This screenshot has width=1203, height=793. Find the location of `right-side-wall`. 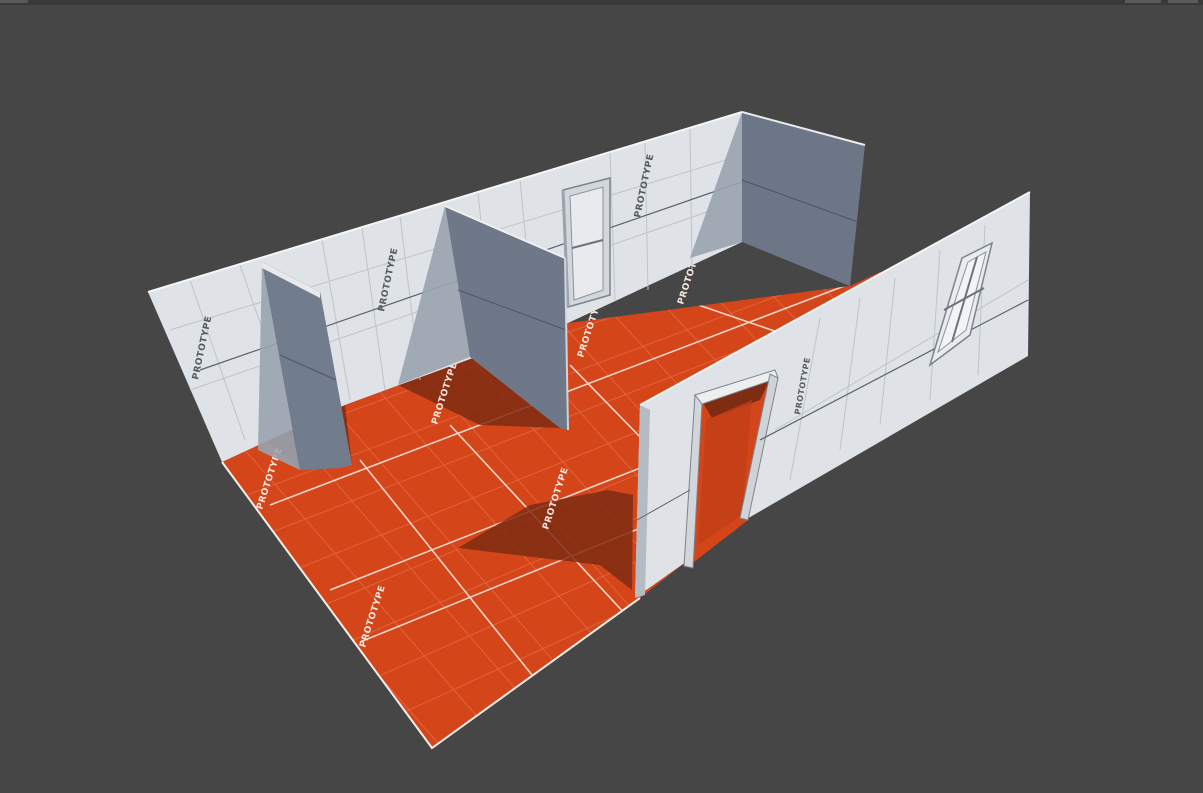

right-side-wall is located at coordinates (803, 198).